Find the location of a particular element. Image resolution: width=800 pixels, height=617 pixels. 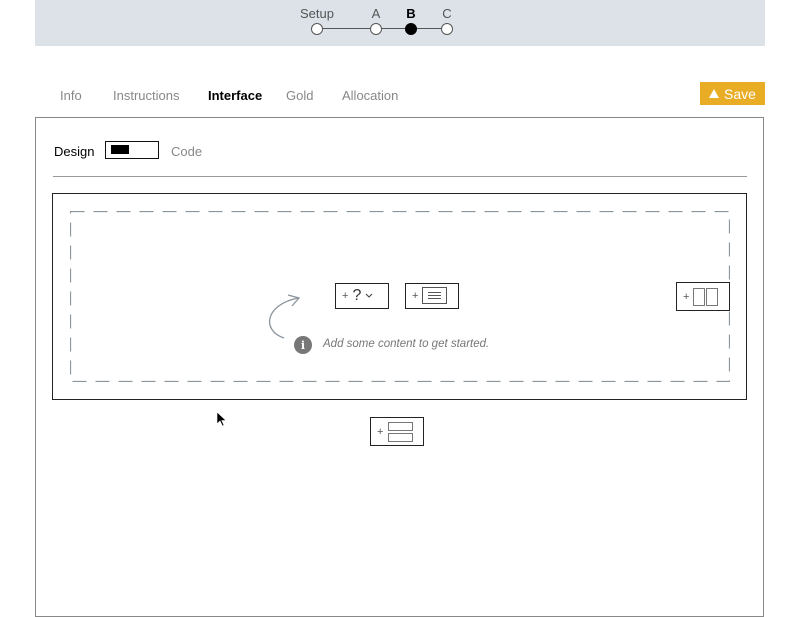

toggle-knob is located at coordinates (120, 149).